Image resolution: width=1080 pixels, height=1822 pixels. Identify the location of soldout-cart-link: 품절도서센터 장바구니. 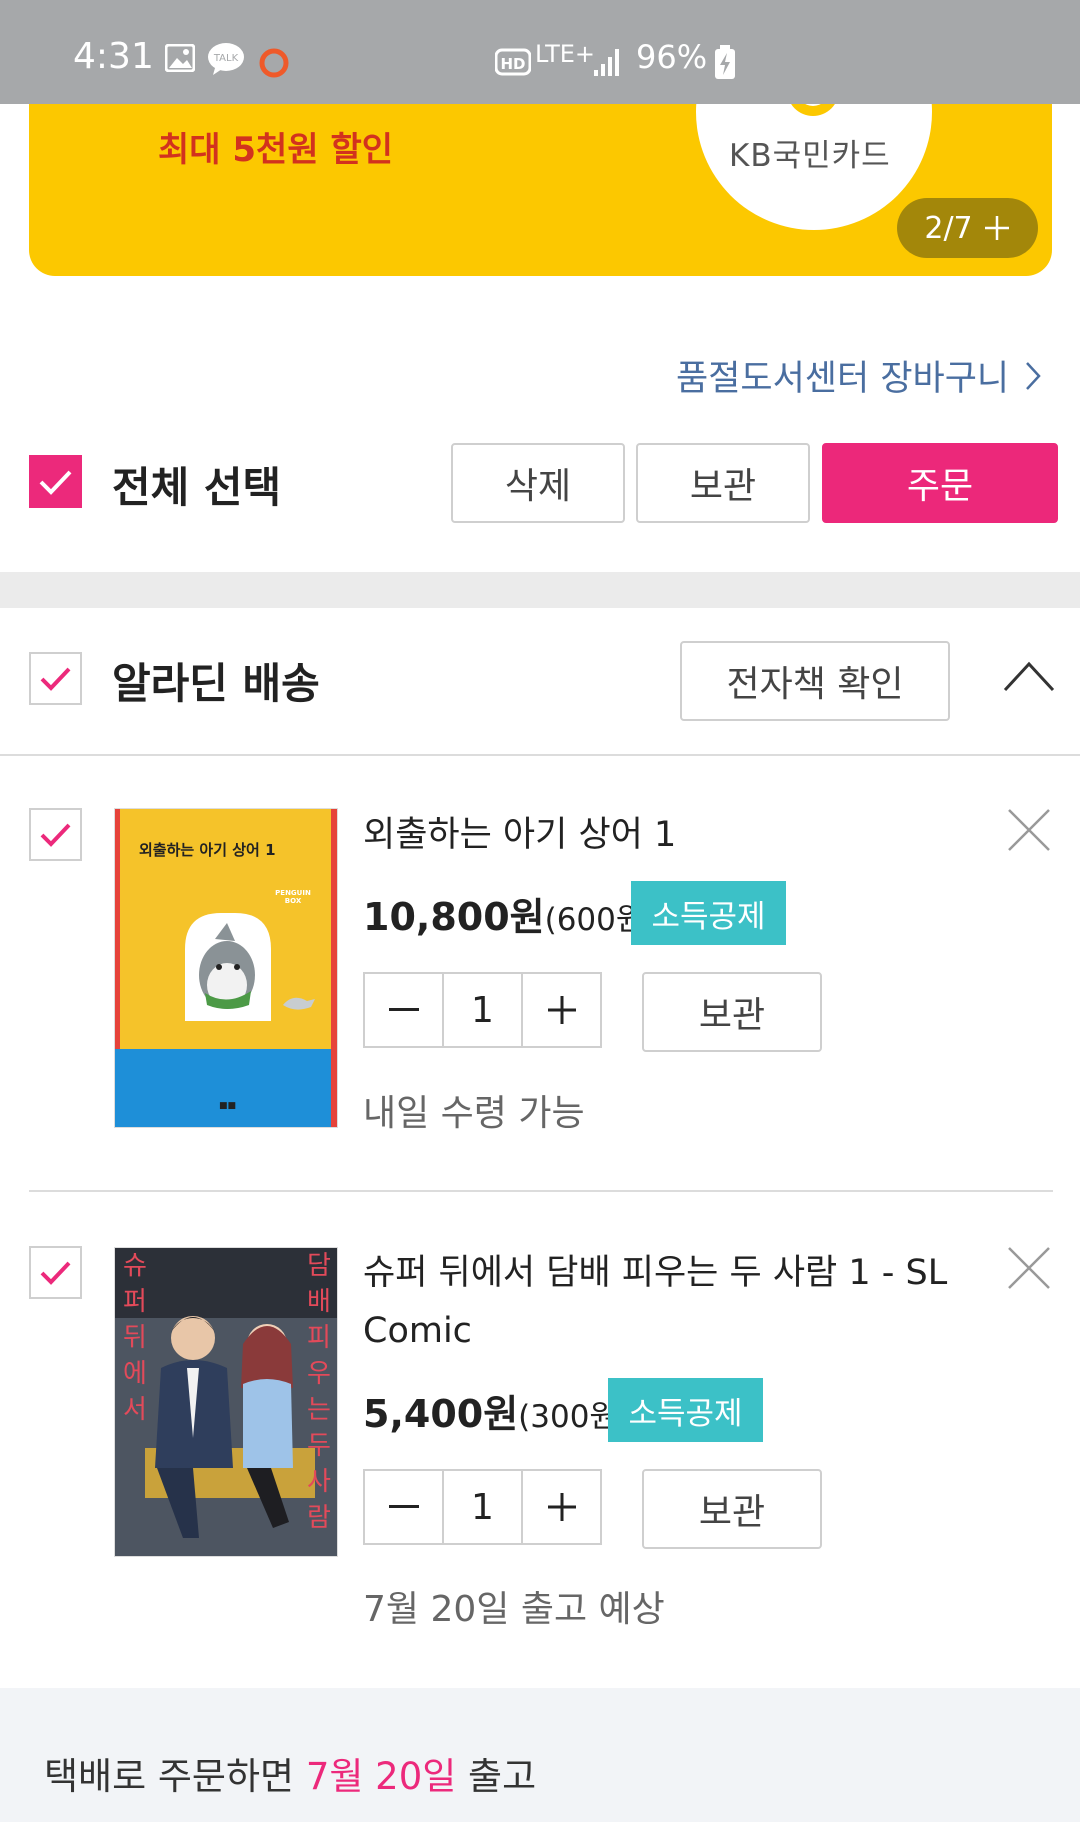
(859, 375).